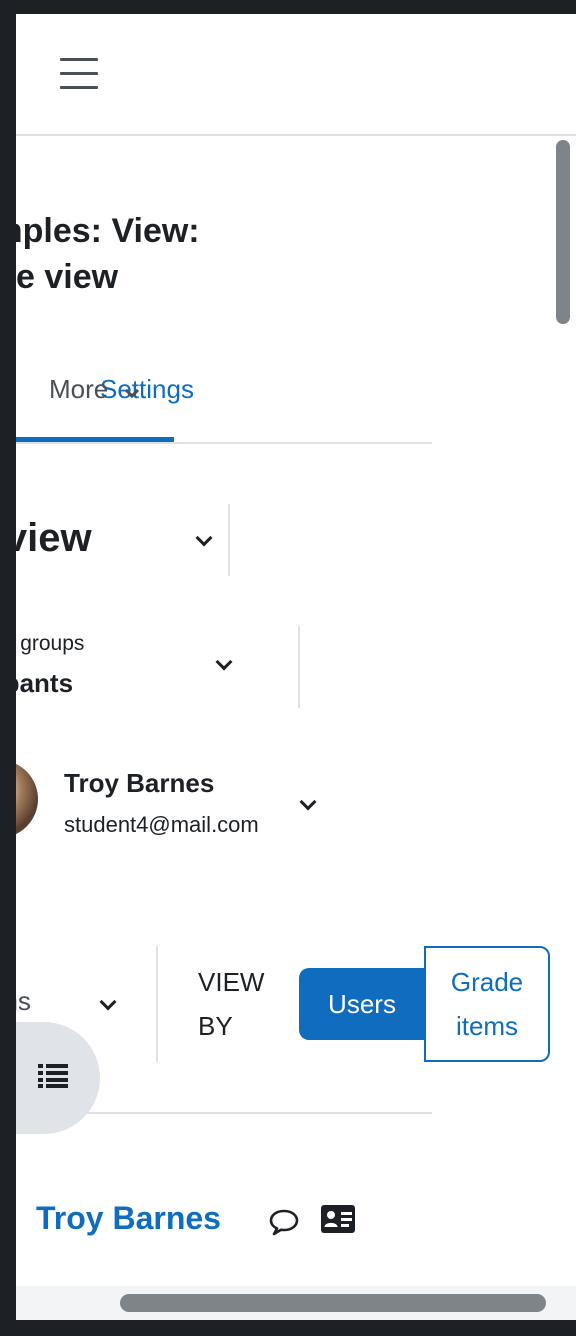 The width and height of the screenshot is (576, 1336). What do you see at coordinates (338, 1219) in the screenshot?
I see `user-card-icon` at bounding box center [338, 1219].